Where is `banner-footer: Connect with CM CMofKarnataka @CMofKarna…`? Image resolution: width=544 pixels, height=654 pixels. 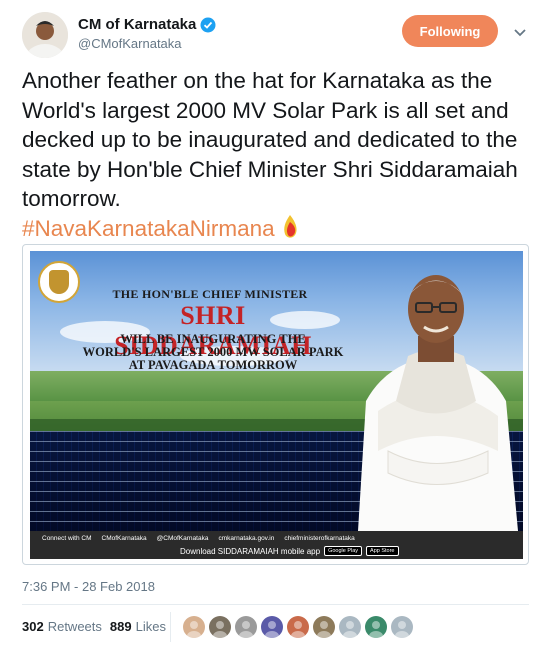 banner-footer: Connect with CM CMofKarnataka @CMofKarna… is located at coordinates (276, 545).